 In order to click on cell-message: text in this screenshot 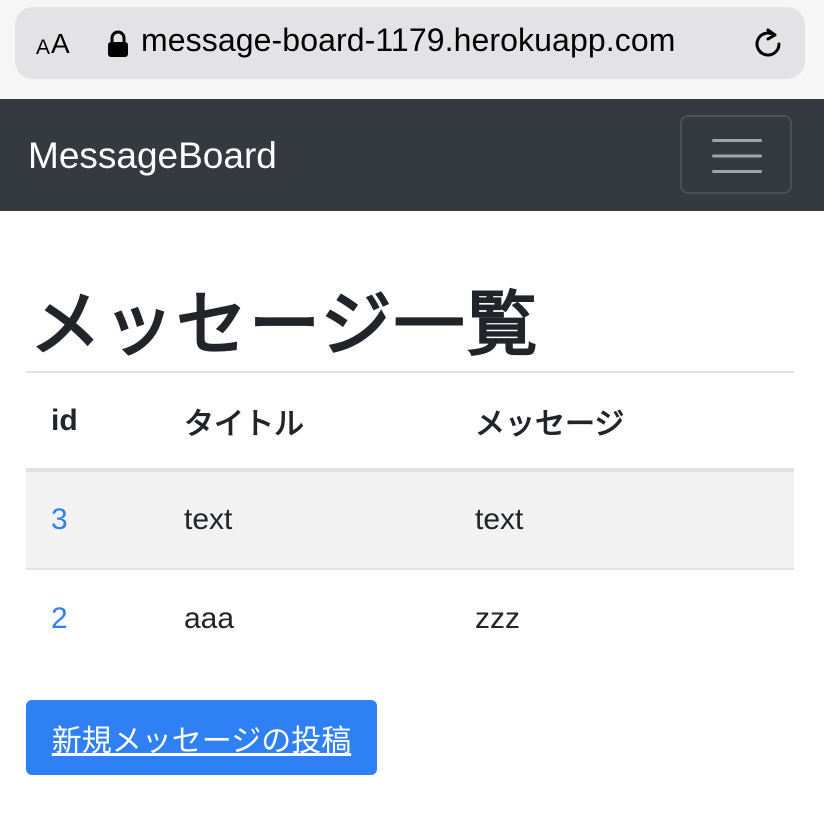, I will do `click(622, 520)`.